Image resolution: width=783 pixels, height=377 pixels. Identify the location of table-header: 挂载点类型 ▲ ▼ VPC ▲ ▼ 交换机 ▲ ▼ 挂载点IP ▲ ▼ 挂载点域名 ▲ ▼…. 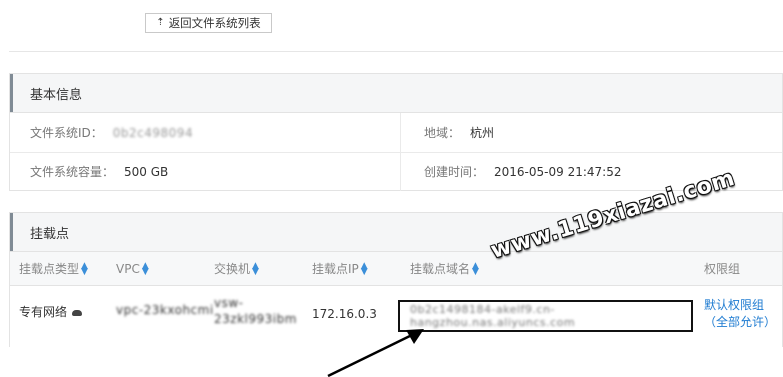
(396, 269).